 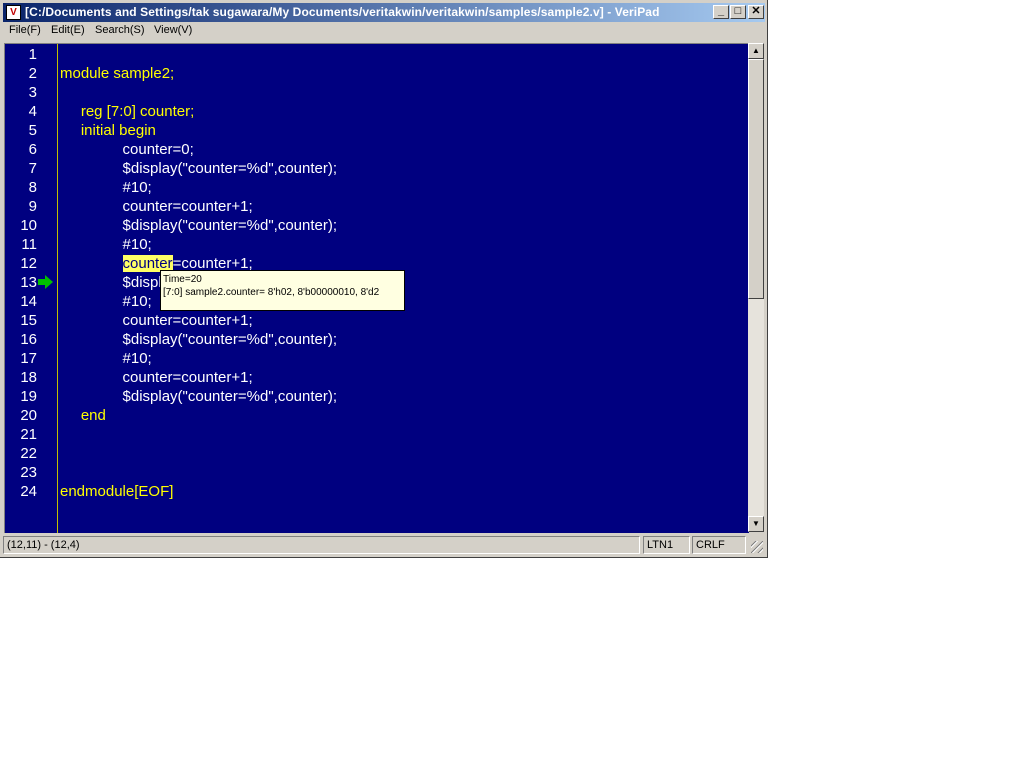 What do you see at coordinates (25, 30) in the screenshot?
I see `menu-file: File(F)` at bounding box center [25, 30].